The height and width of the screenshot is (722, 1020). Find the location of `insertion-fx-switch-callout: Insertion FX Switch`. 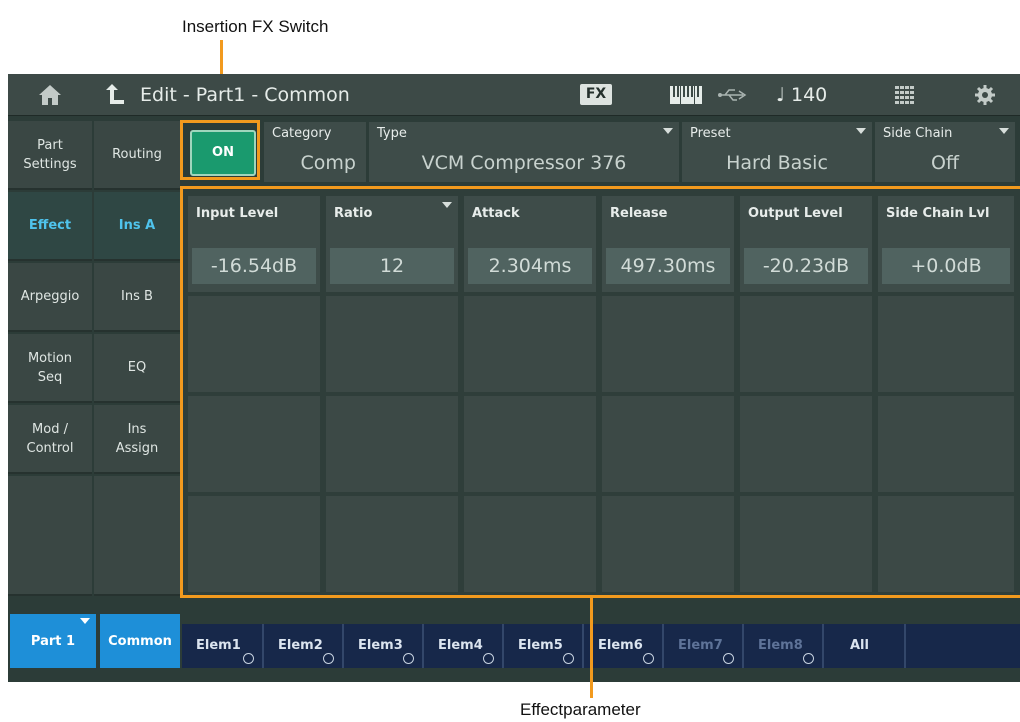

insertion-fx-switch-callout: Insertion FX Switch is located at coordinates (255, 26).